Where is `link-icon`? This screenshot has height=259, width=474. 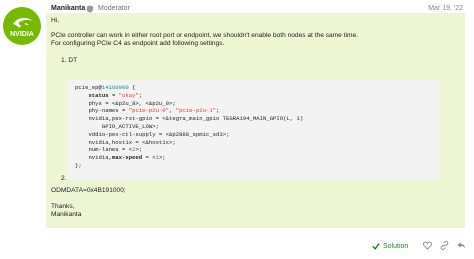 link-icon is located at coordinates (444, 245).